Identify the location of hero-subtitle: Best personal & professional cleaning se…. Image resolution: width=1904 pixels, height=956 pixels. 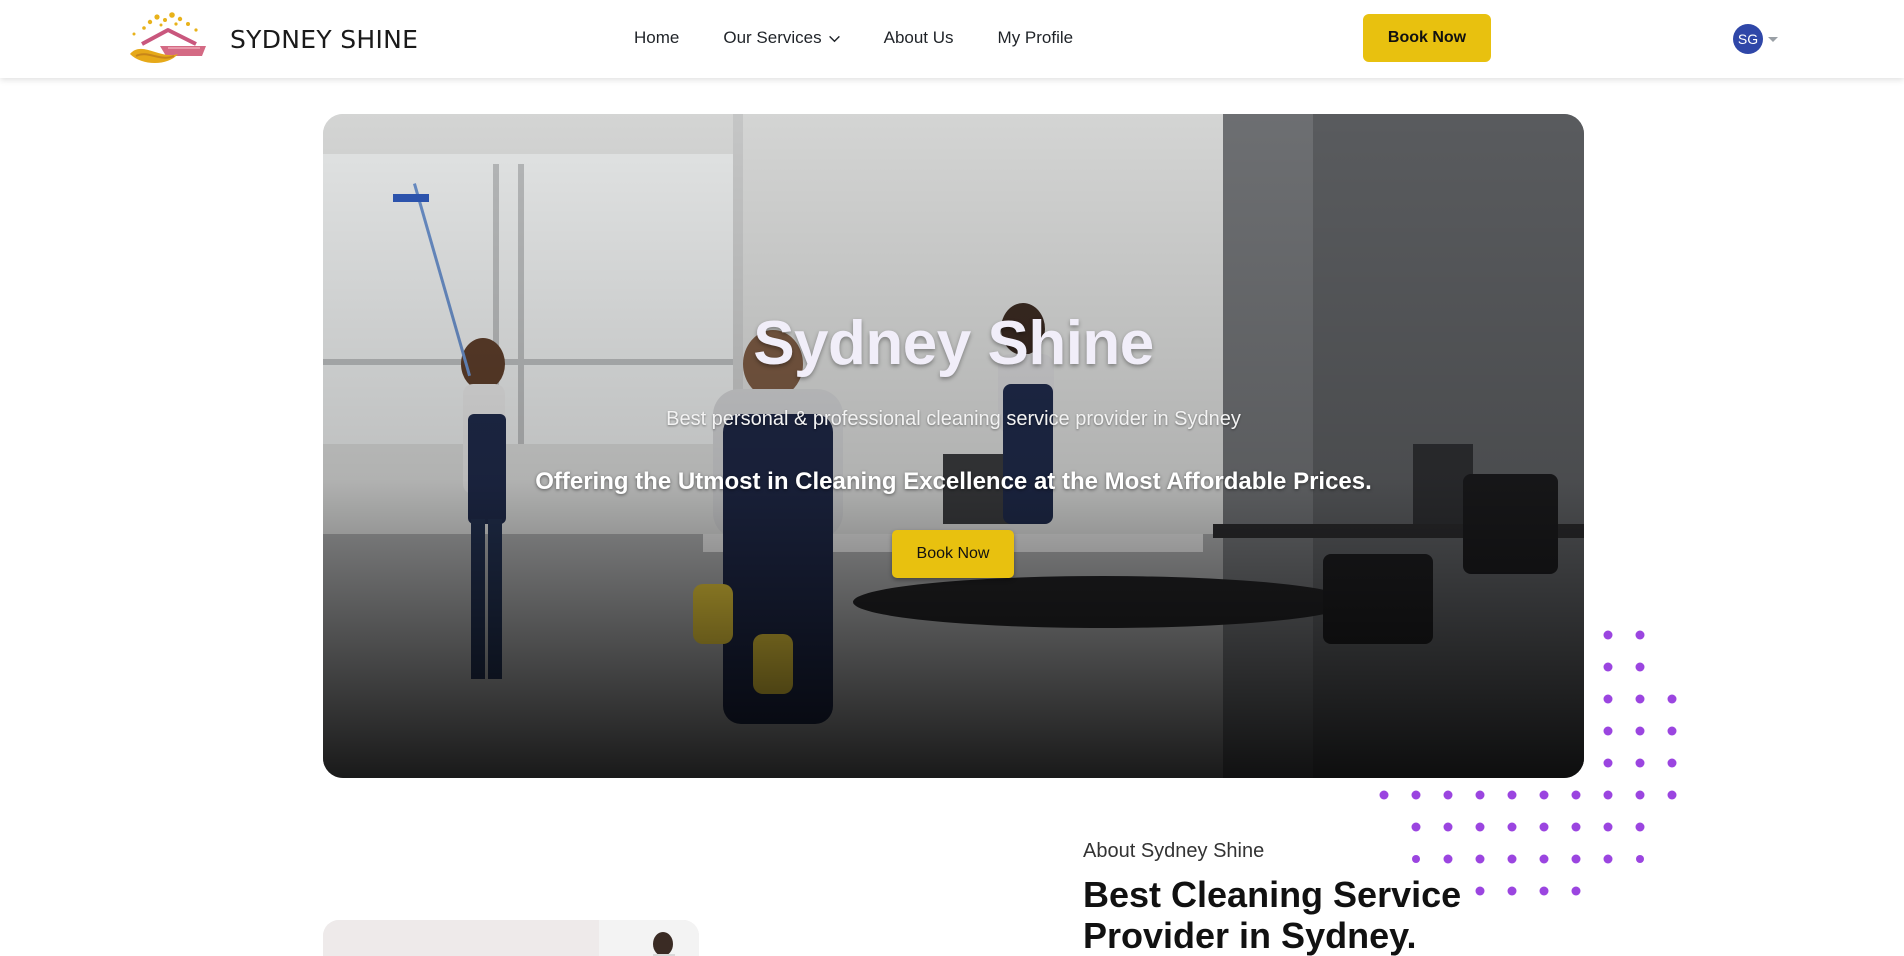
(953, 419).